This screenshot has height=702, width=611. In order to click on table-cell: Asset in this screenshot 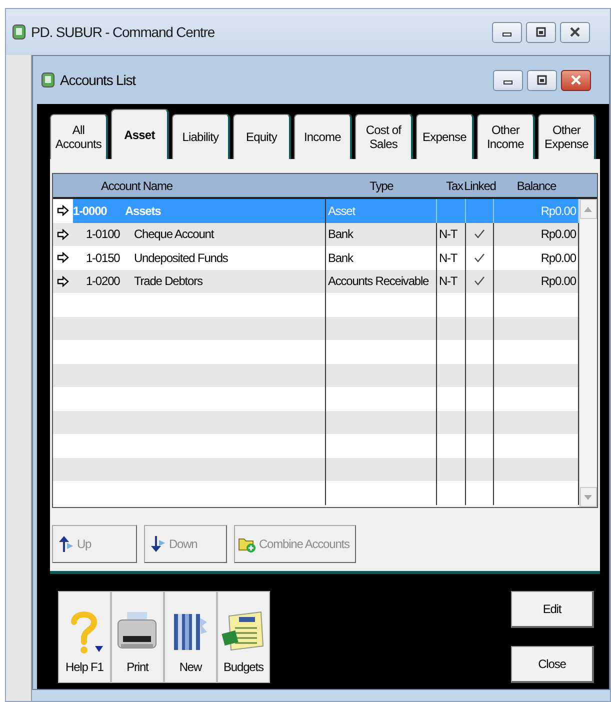, I will do `click(341, 211)`.